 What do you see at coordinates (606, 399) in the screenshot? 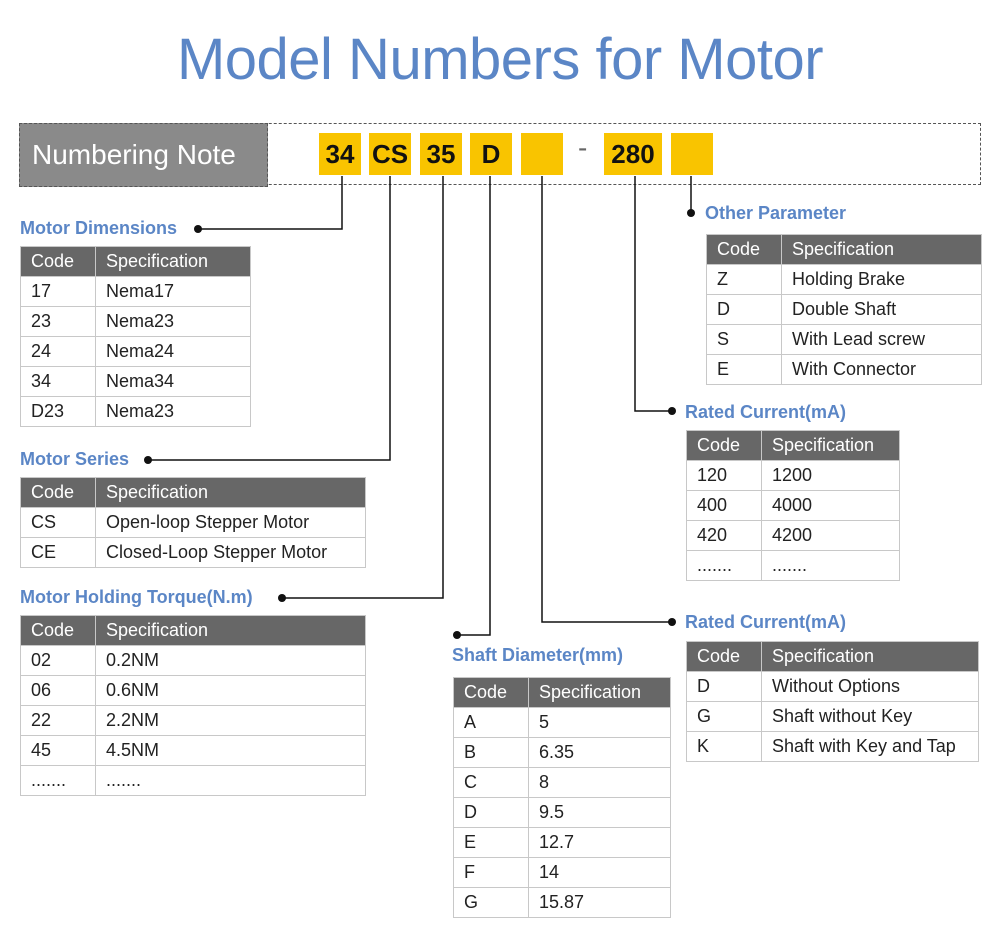
I see `connector-shaft-option` at bounding box center [606, 399].